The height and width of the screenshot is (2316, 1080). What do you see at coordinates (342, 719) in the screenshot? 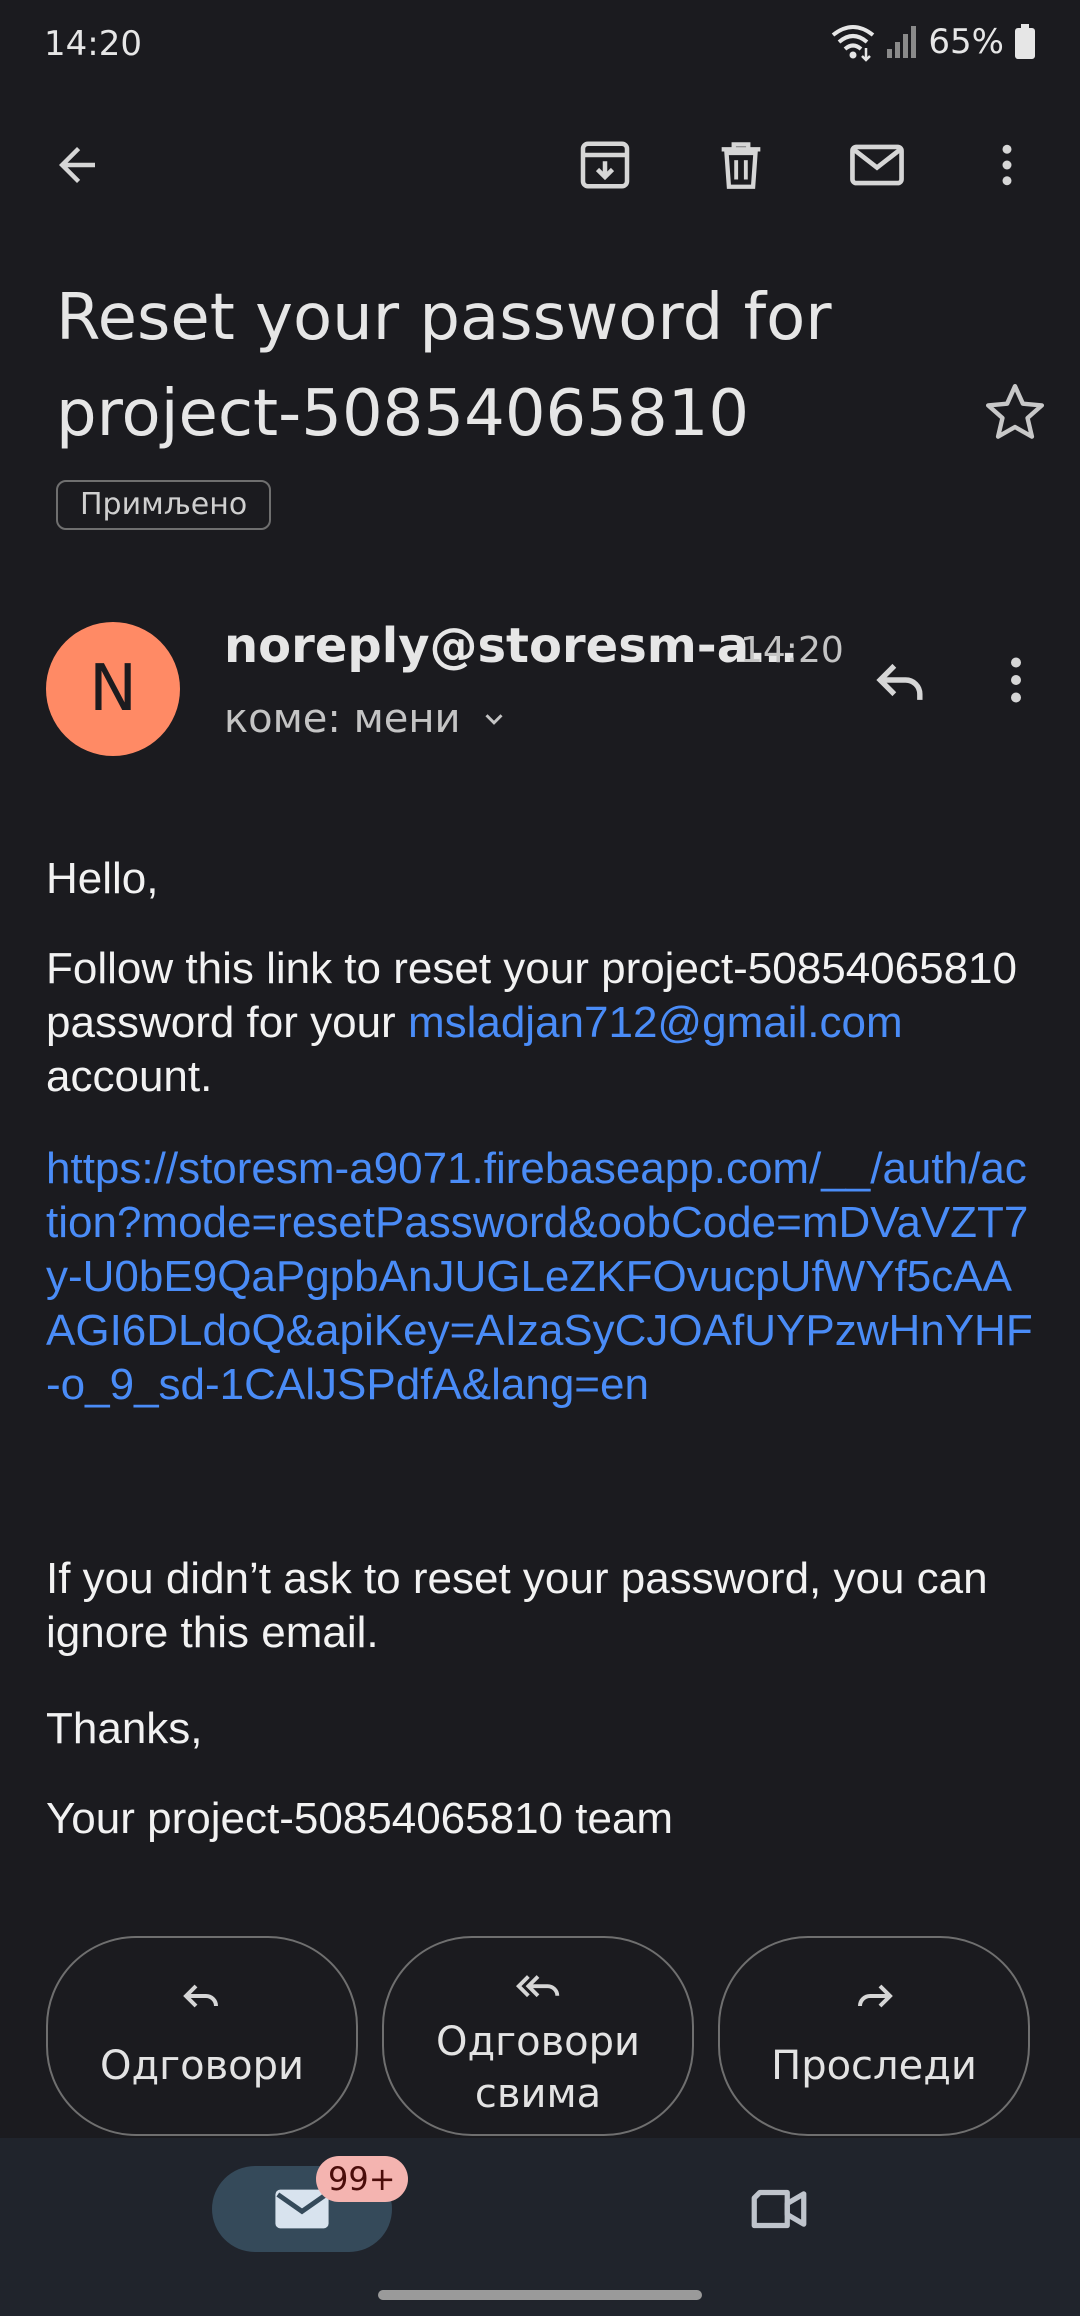
I see `recipient-text: коме: мени` at bounding box center [342, 719].